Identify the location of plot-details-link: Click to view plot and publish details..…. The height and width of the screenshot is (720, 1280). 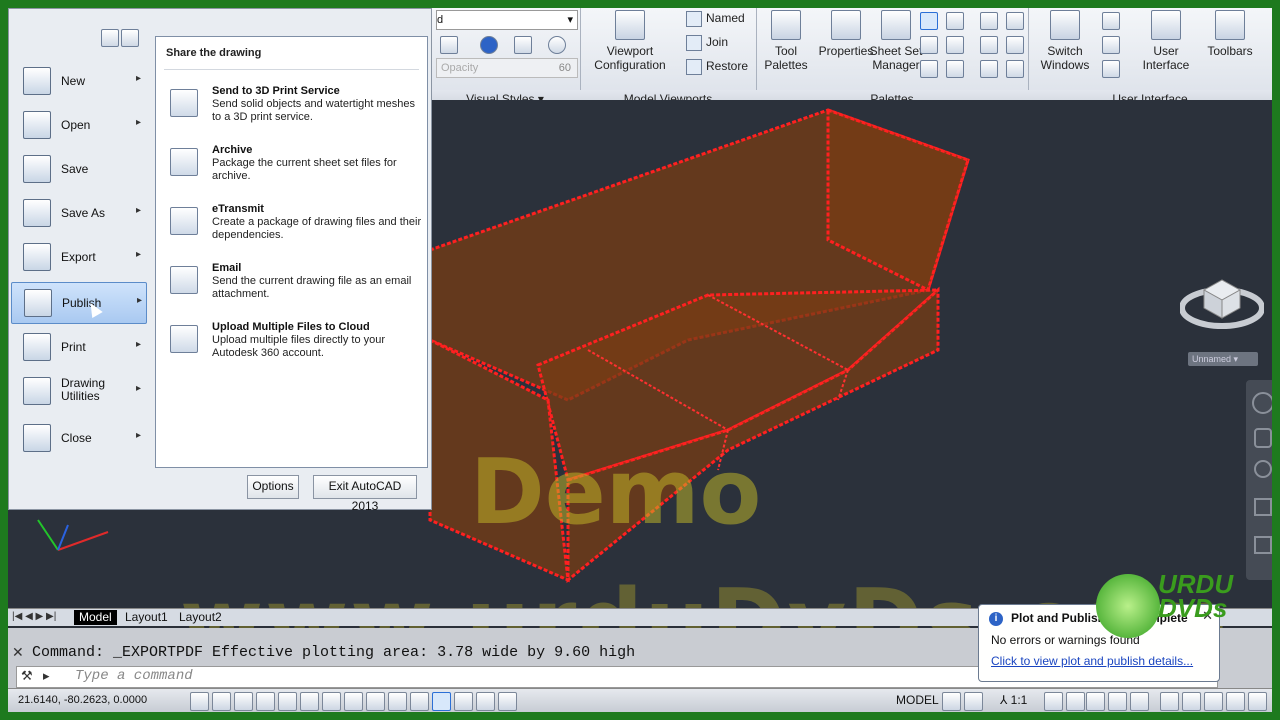
(1092, 661).